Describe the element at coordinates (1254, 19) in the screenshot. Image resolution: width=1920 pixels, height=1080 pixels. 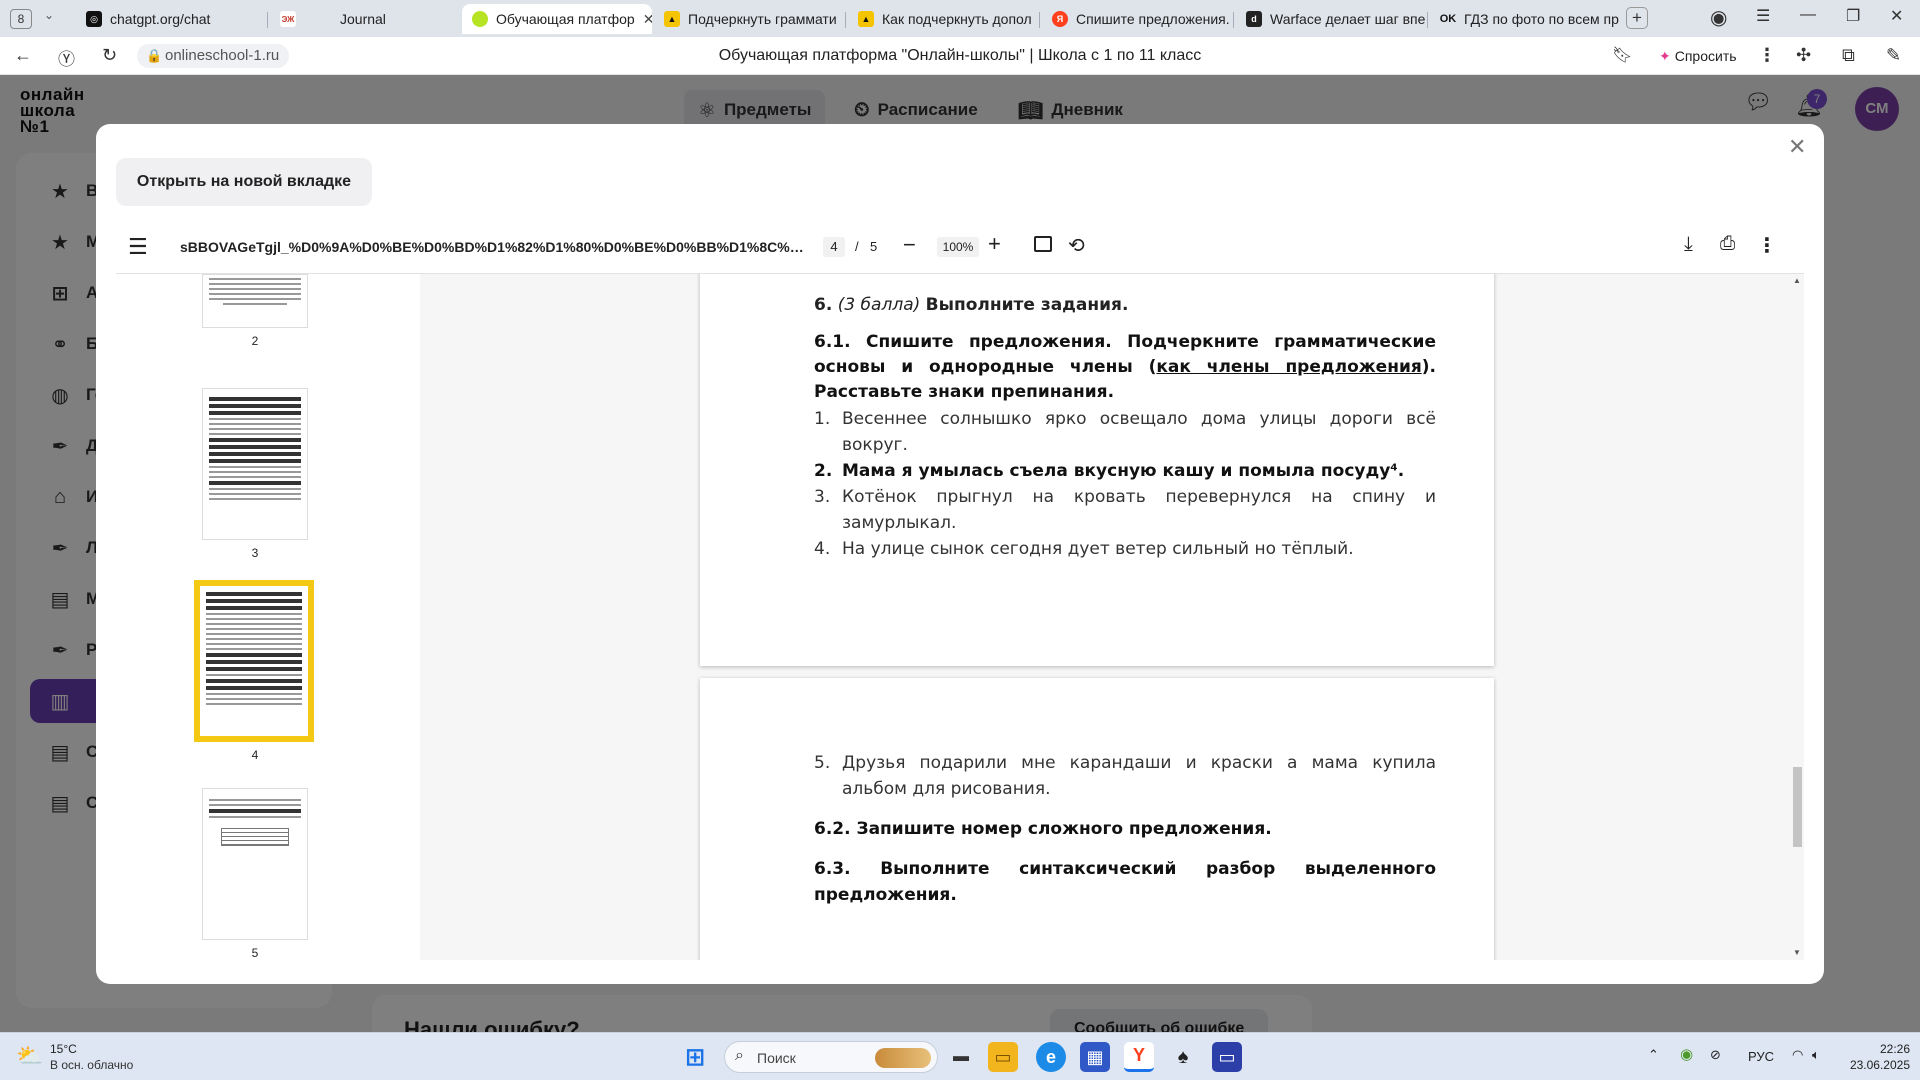
I see `dtf-favicon-icon: d` at that location.